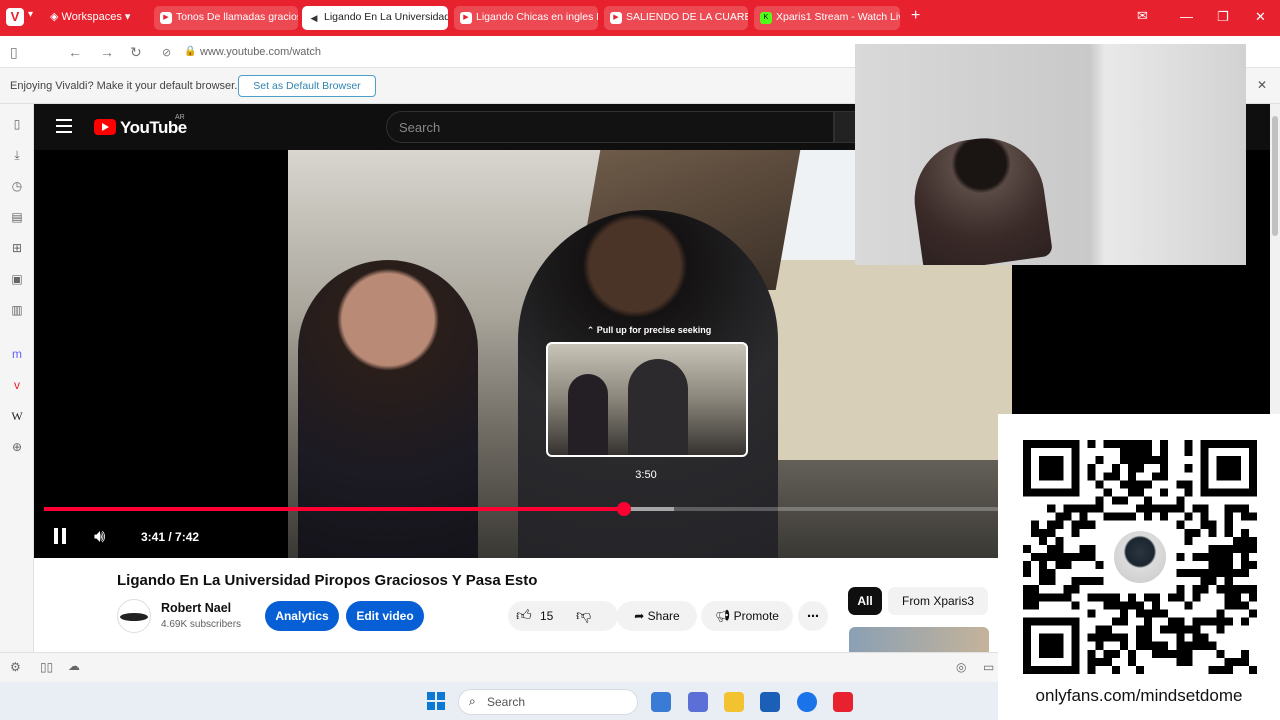  What do you see at coordinates (15, 667) in the screenshot?
I see `settings-icon: ⚙` at bounding box center [15, 667].